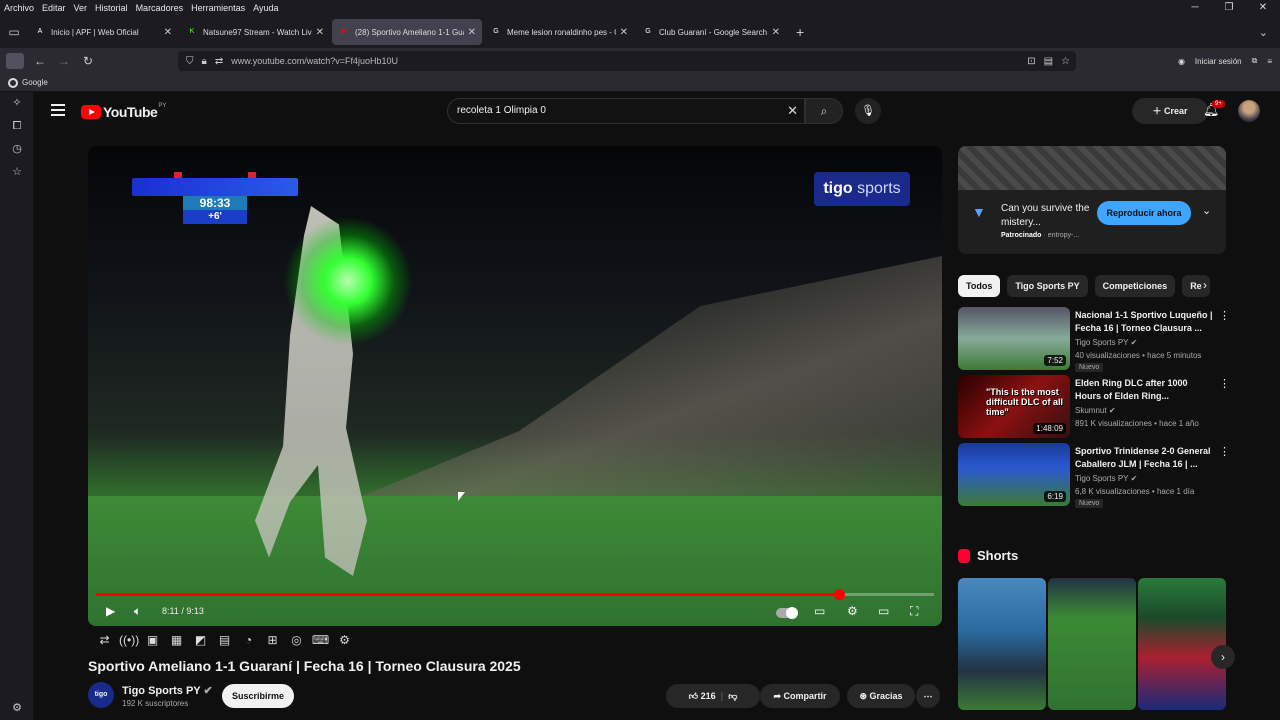 Image resolution: width=1280 pixels, height=720 pixels. Describe the element at coordinates (1135, 286) in the screenshot. I see `chip-competiciones: Competiciones` at that location.